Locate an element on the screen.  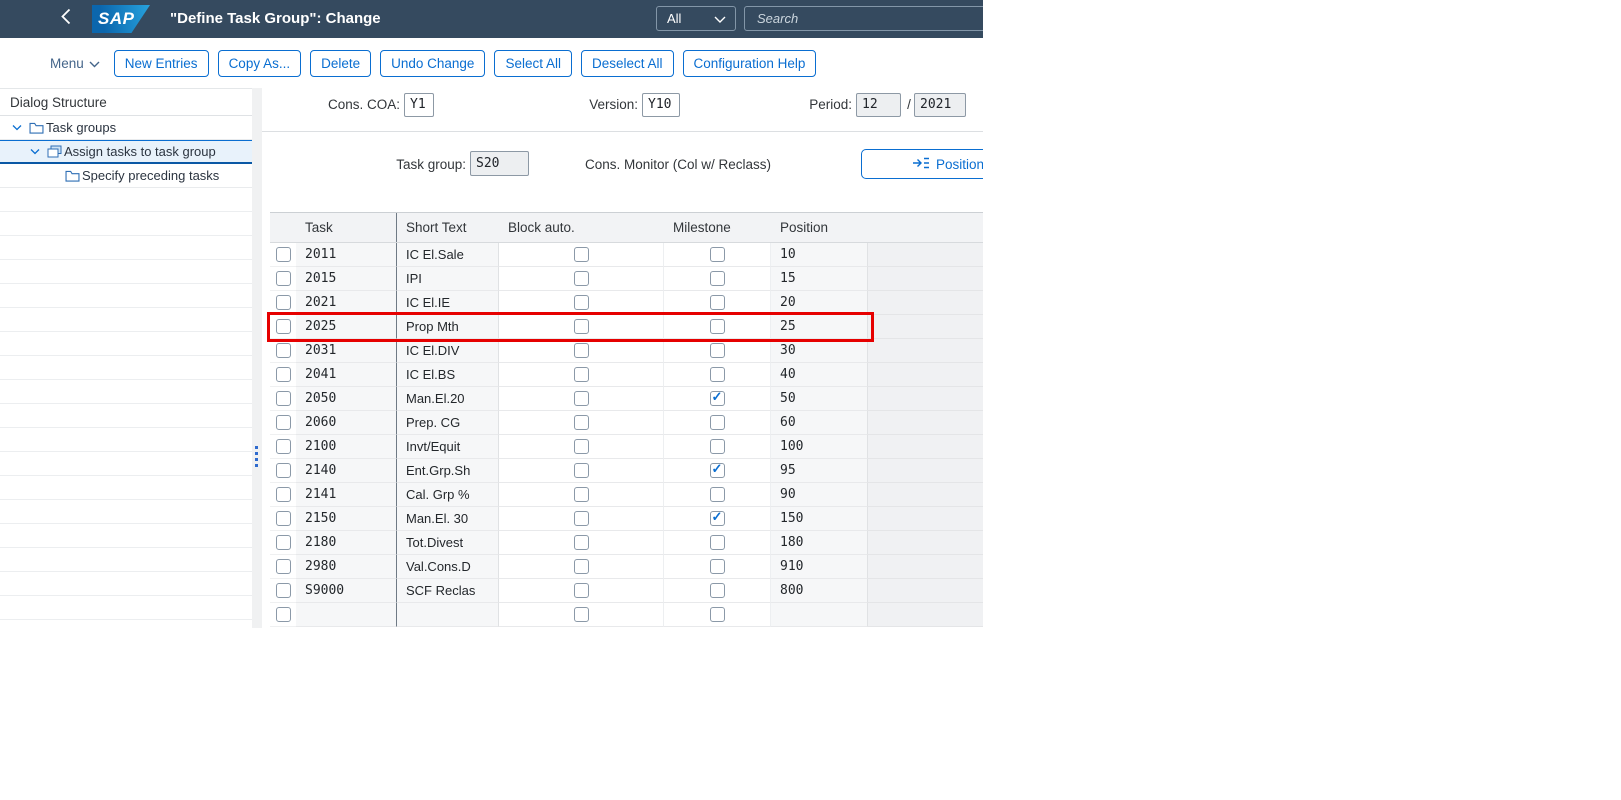
column-header-position: Position is located at coordinates (819, 227).